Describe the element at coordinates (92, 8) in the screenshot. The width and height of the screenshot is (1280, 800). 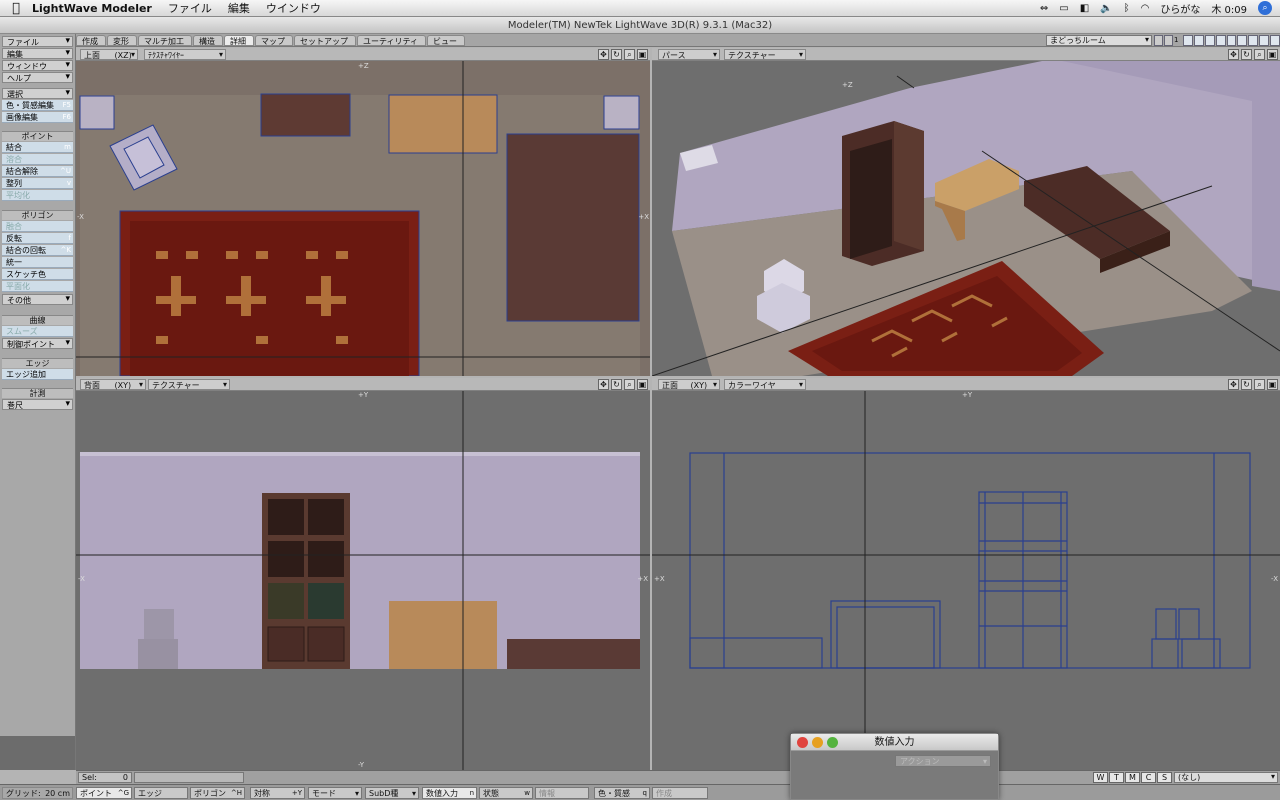
I see `app-menu: LightWave Modeler` at that location.